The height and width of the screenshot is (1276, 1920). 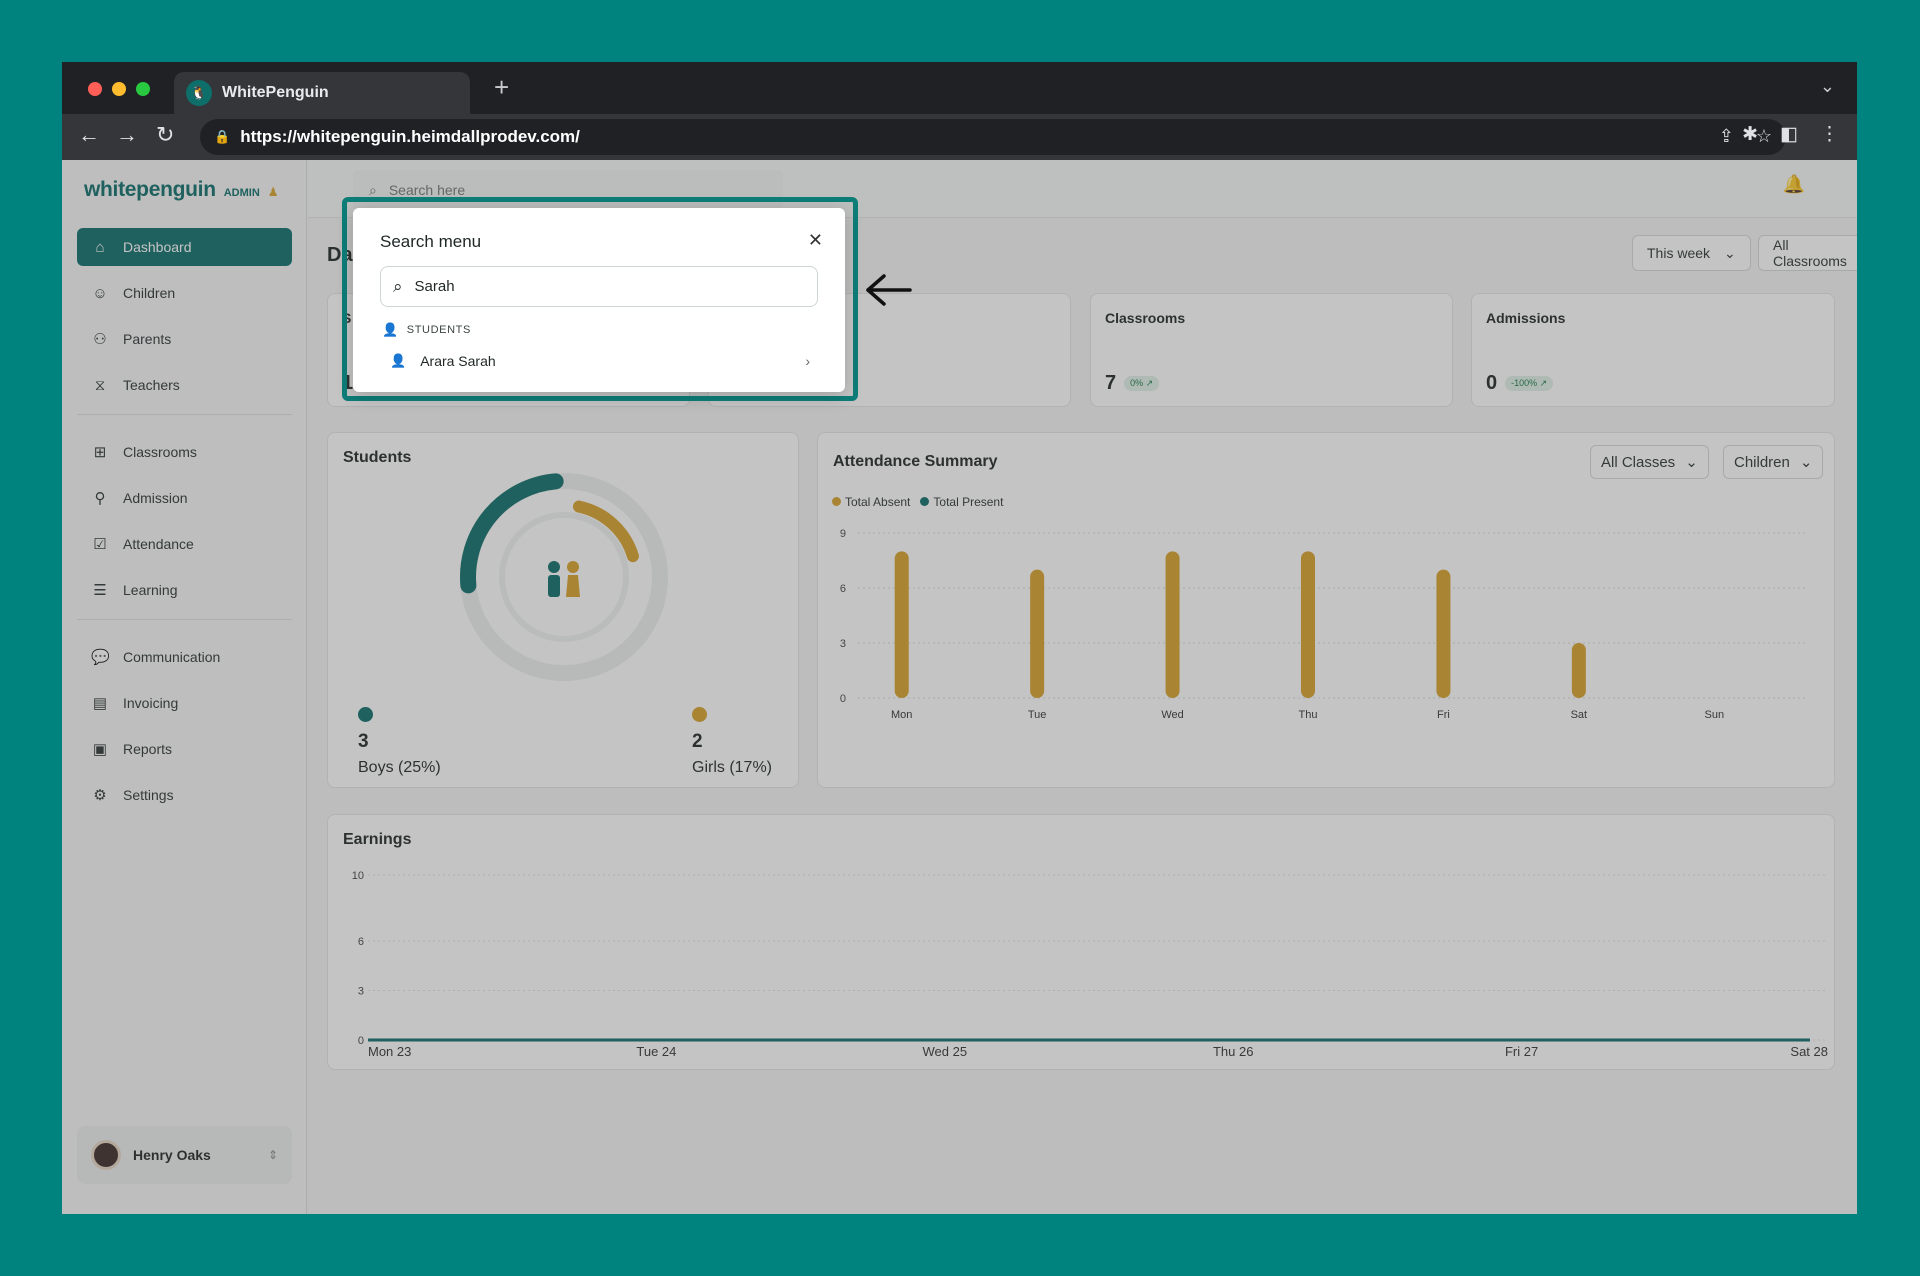 I want to click on search-modal-title: Search menu, so click(x=431, y=241).